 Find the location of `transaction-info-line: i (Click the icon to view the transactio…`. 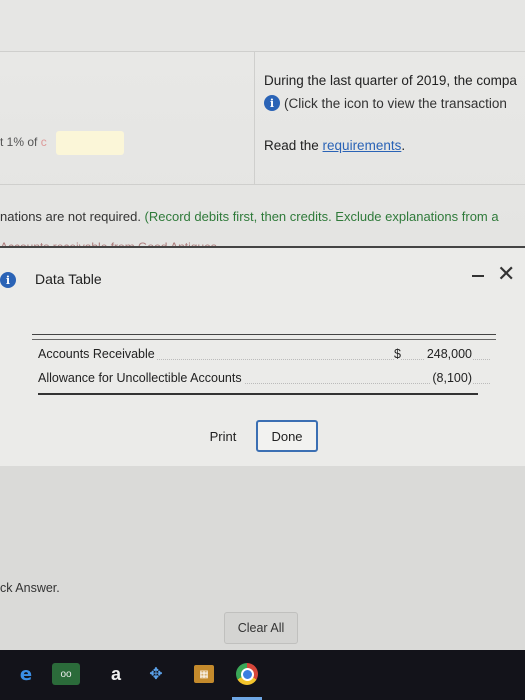

transaction-info-line: i (Click the icon to view the transactio… is located at coordinates (385, 103).